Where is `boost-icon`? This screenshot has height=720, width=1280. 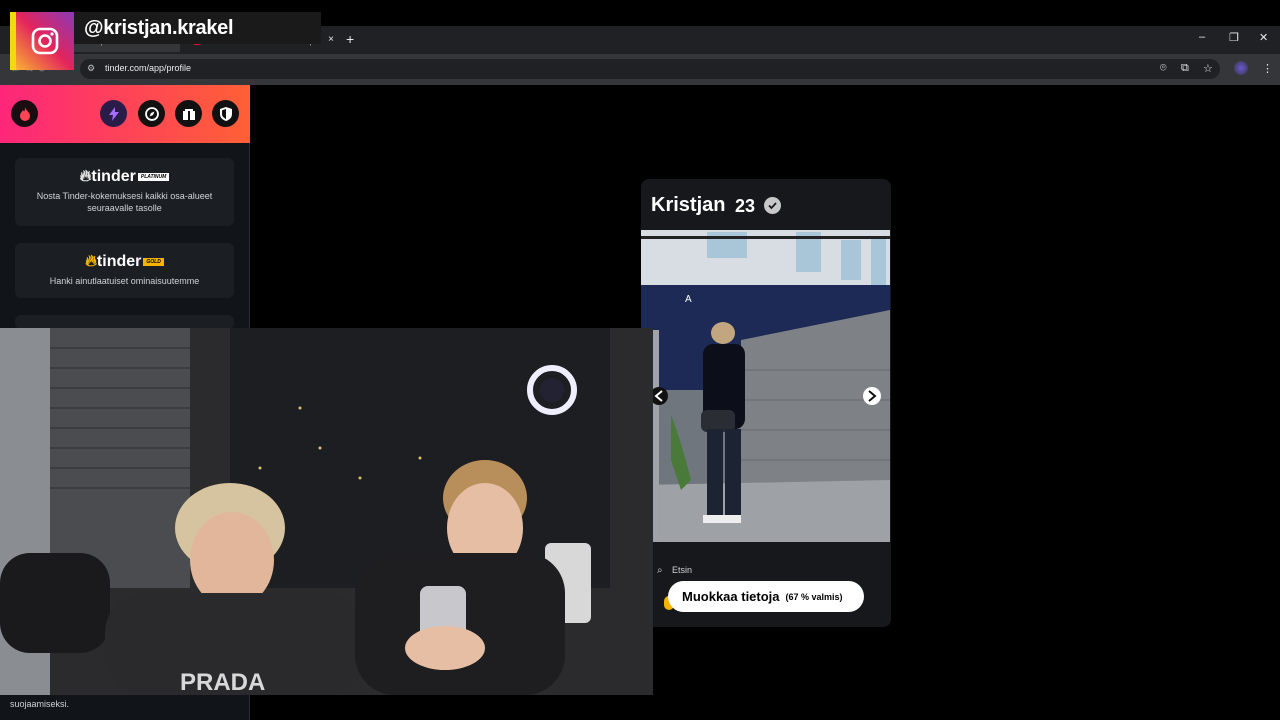
boost-icon is located at coordinates (113, 113).